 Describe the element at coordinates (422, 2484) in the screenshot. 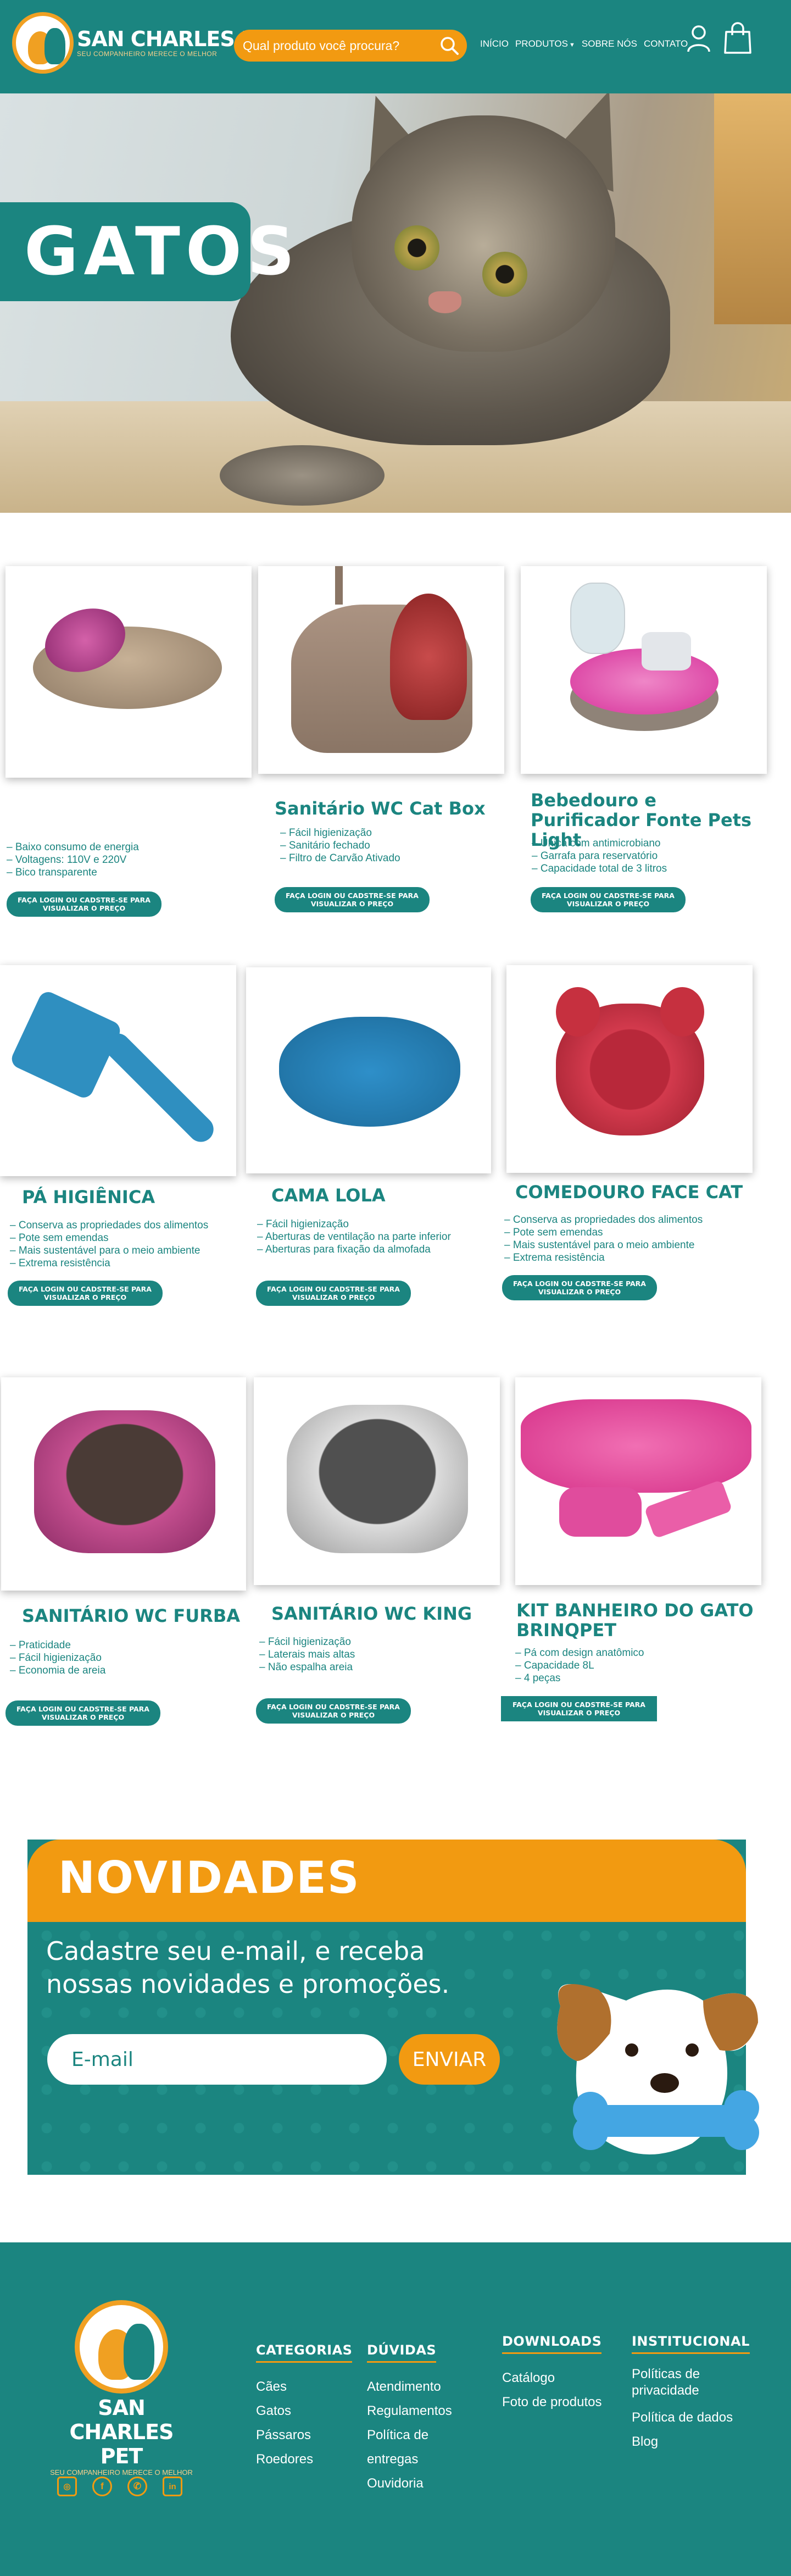

I see `footer-link: Ouvidoria` at that location.